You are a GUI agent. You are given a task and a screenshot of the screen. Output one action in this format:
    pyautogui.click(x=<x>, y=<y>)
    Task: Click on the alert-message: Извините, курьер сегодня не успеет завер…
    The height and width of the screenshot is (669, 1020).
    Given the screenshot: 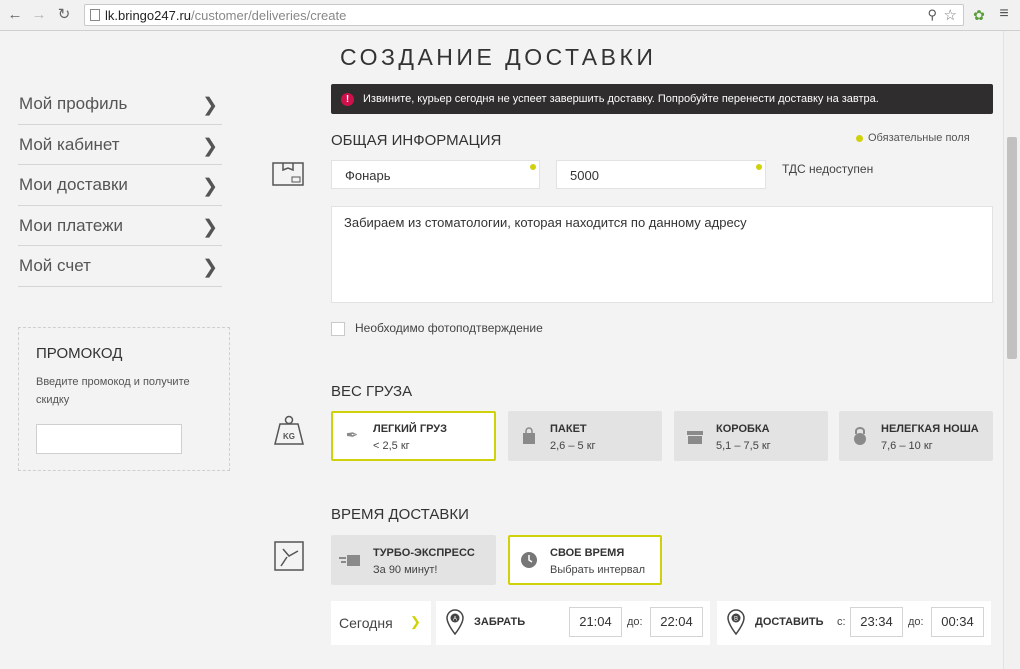 What is the action you would take?
    pyautogui.click(x=621, y=99)
    